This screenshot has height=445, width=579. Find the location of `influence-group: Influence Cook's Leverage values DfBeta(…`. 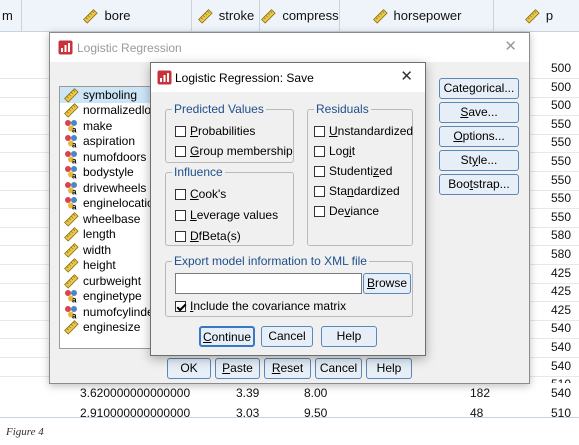

influence-group: Influence Cook's Leverage values DfBeta(… is located at coordinates (229, 205).